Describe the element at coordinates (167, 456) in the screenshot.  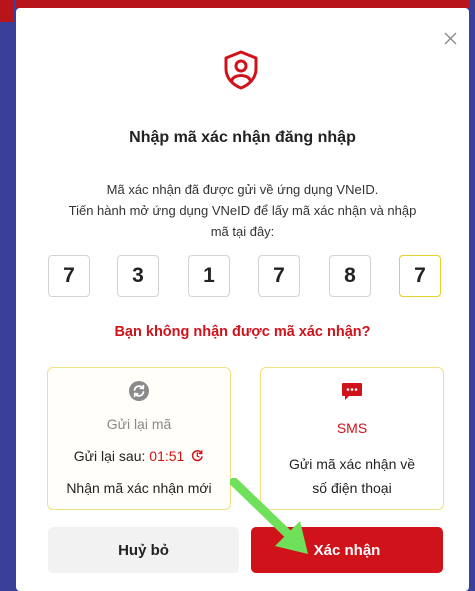
I see `countdown-time: 01:51` at that location.